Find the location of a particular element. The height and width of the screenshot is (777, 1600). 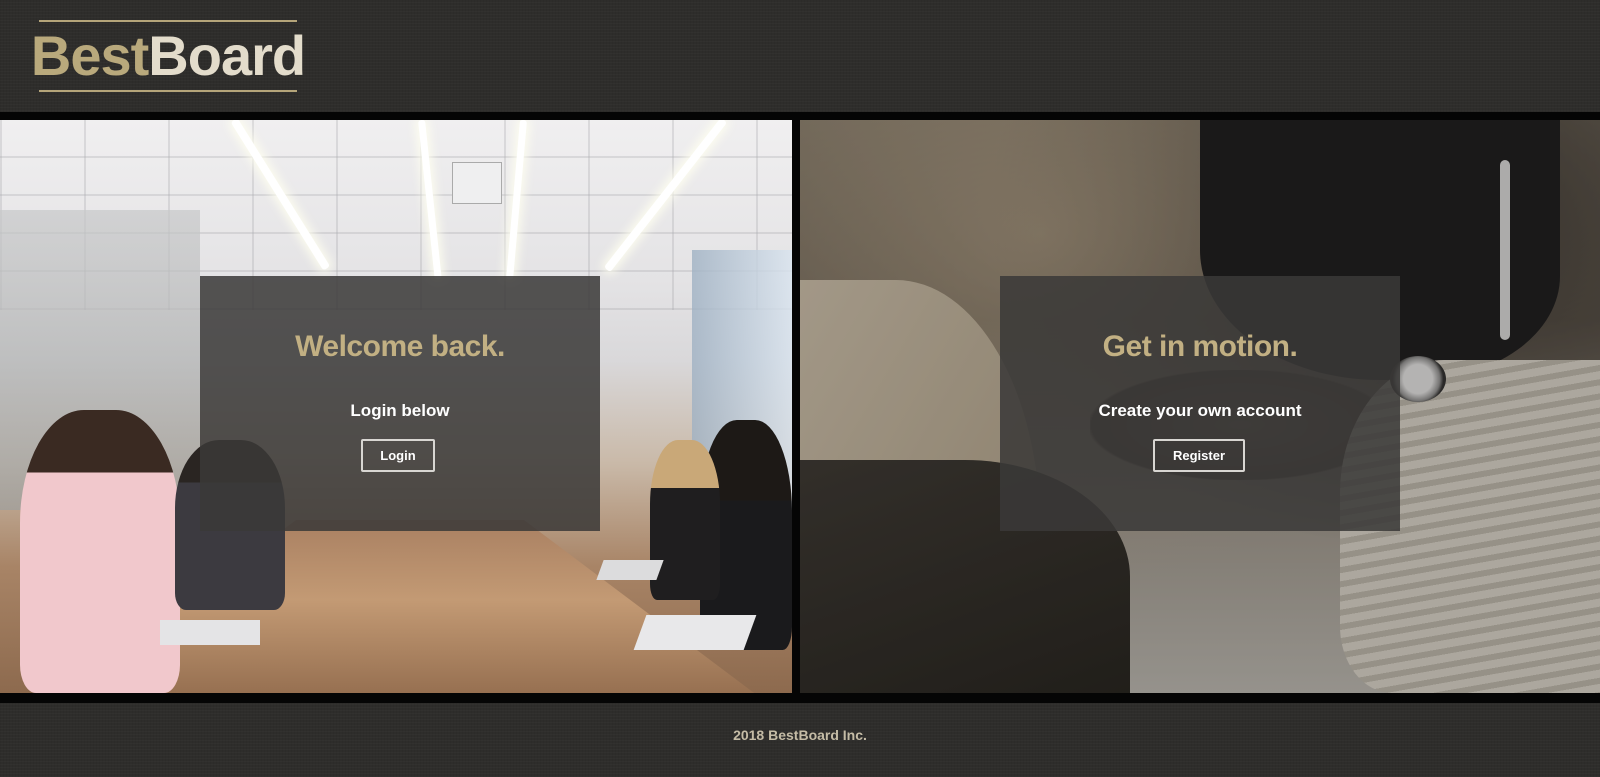

login-card: Welcome back. Login below Login is located at coordinates (400, 403).